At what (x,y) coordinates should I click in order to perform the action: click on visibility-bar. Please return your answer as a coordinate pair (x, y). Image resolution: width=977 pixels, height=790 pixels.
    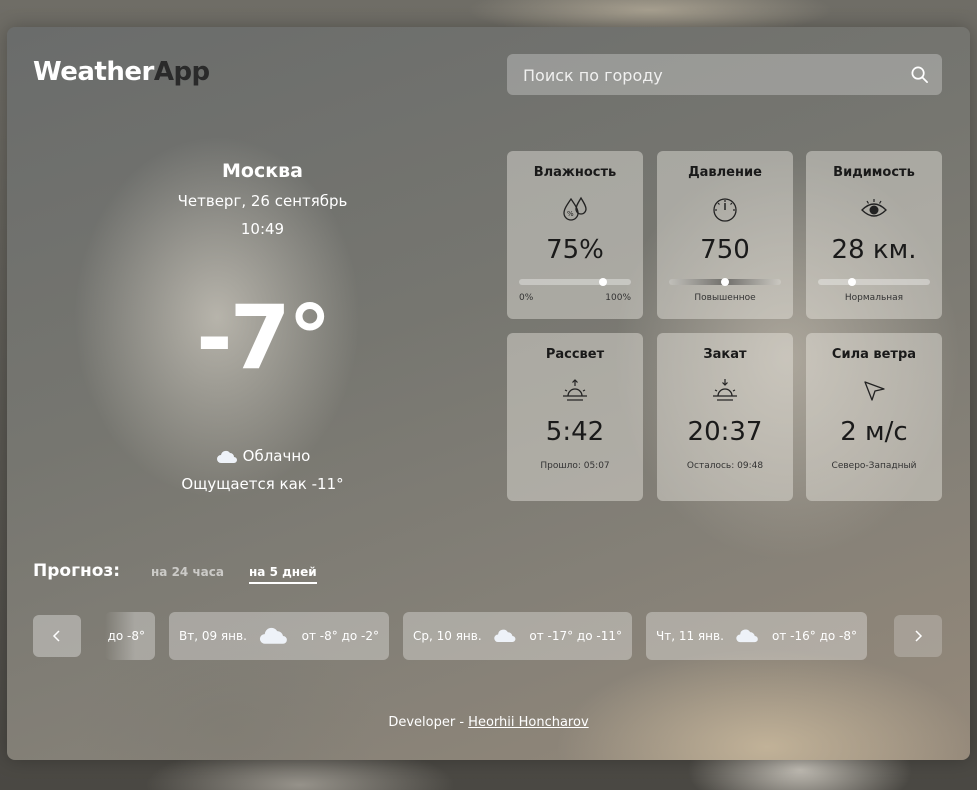
    Looking at the image, I should click on (874, 282).